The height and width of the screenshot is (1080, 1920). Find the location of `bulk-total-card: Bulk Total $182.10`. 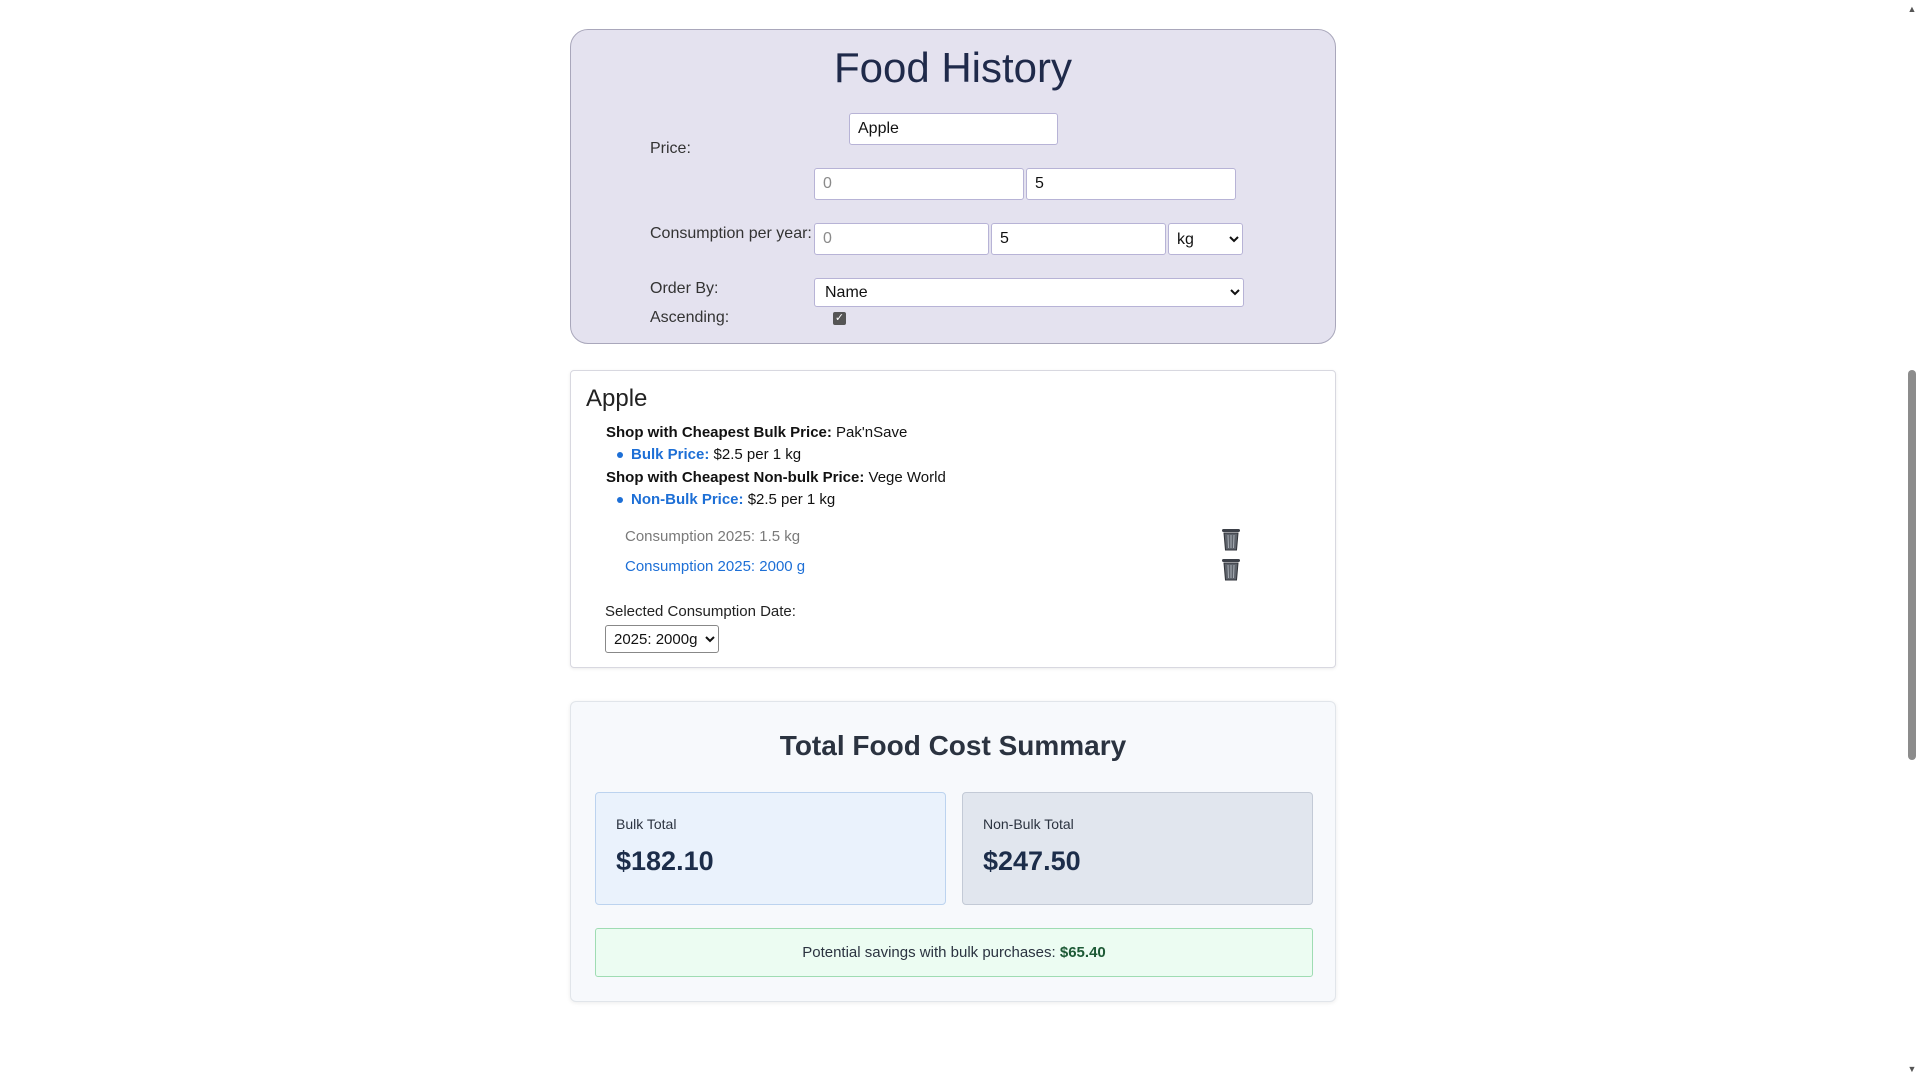

bulk-total-card: Bulk Total $182.10 is located at coordinates (770, 848).